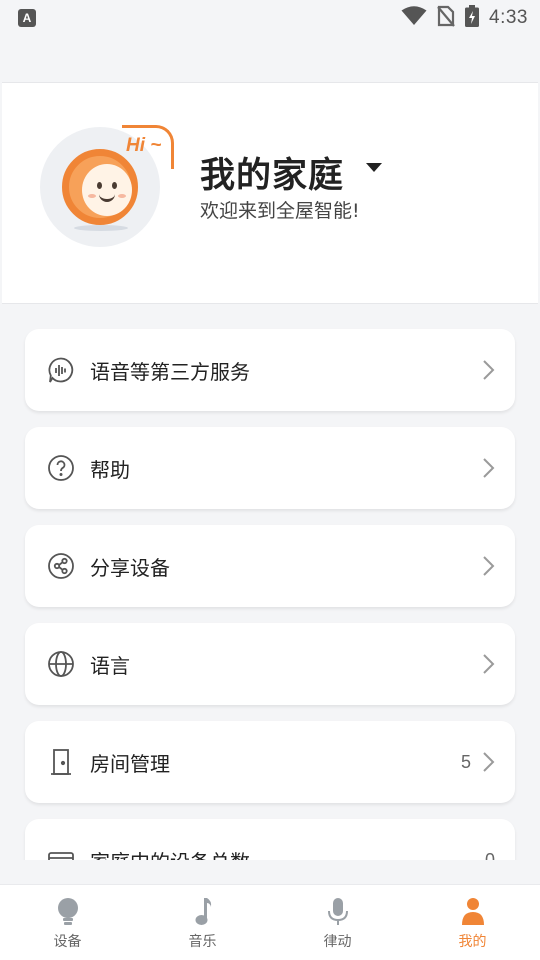 The image size is (540, 960). What do you see at coordinates (67, 942) in the screenshot?
I see `tab-label: 设备` at bounding box center [67, 942].